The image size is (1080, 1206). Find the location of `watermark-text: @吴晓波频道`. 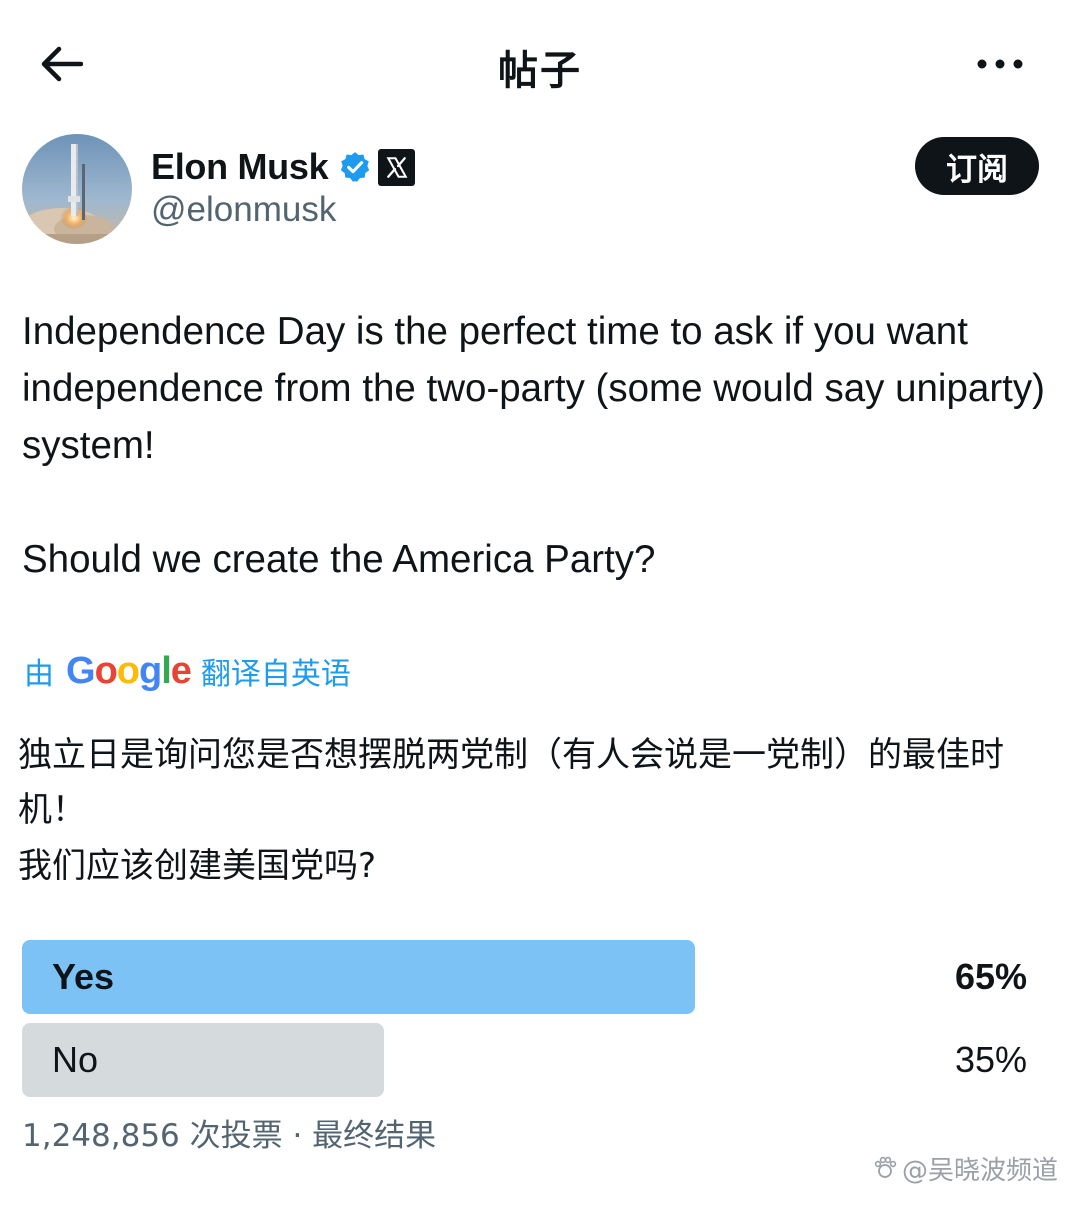

watermark-text: @吴晓波频道 is located at coordinates (979, 1170).